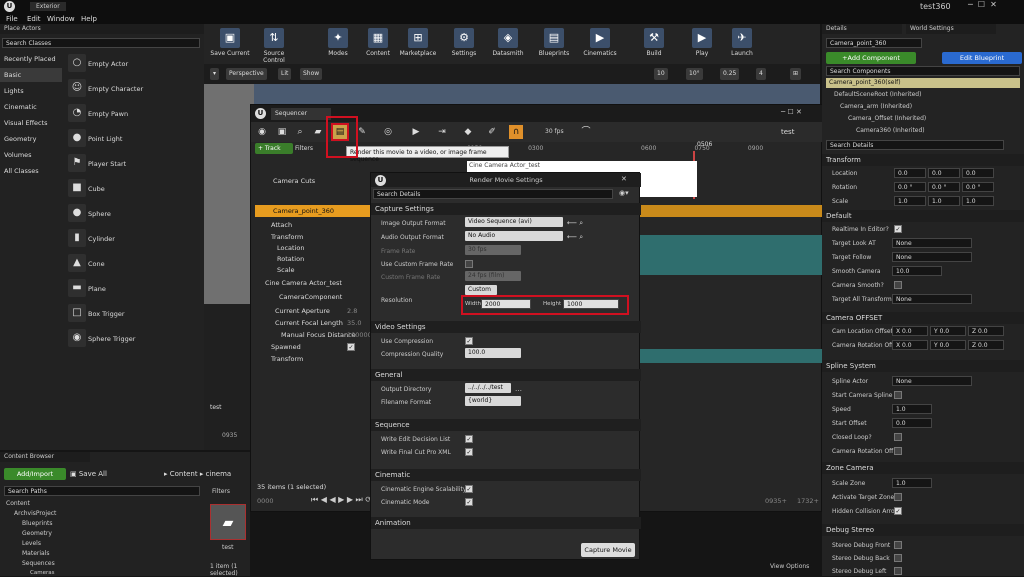 The width and height of the screenshot is (1024, 577). I want to click on snap-icon: ◆, so click(468, 132).